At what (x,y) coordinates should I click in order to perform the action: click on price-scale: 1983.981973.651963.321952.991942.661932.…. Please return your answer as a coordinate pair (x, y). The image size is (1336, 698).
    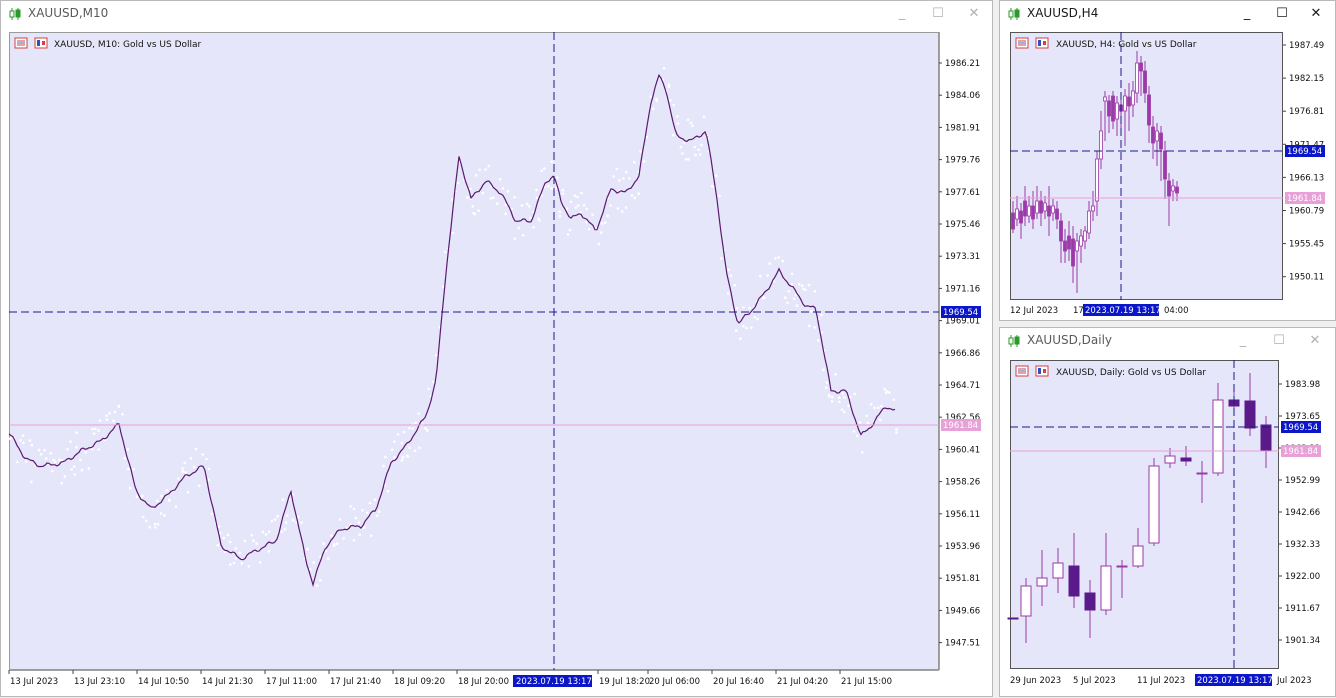
    Looking at the image, I should click on (1299, 513).